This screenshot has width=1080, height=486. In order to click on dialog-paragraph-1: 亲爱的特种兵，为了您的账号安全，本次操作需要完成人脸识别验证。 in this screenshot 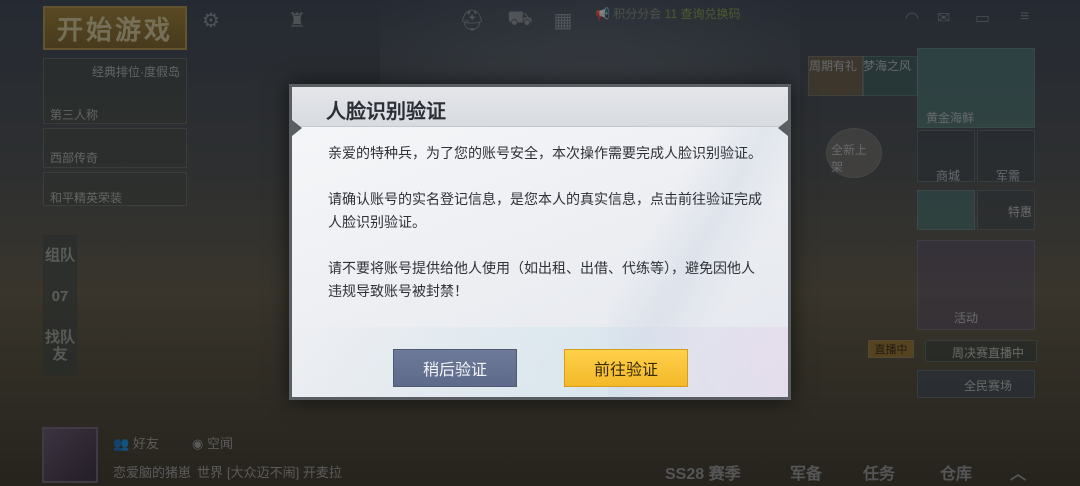, I will do `click(545, 154)`.